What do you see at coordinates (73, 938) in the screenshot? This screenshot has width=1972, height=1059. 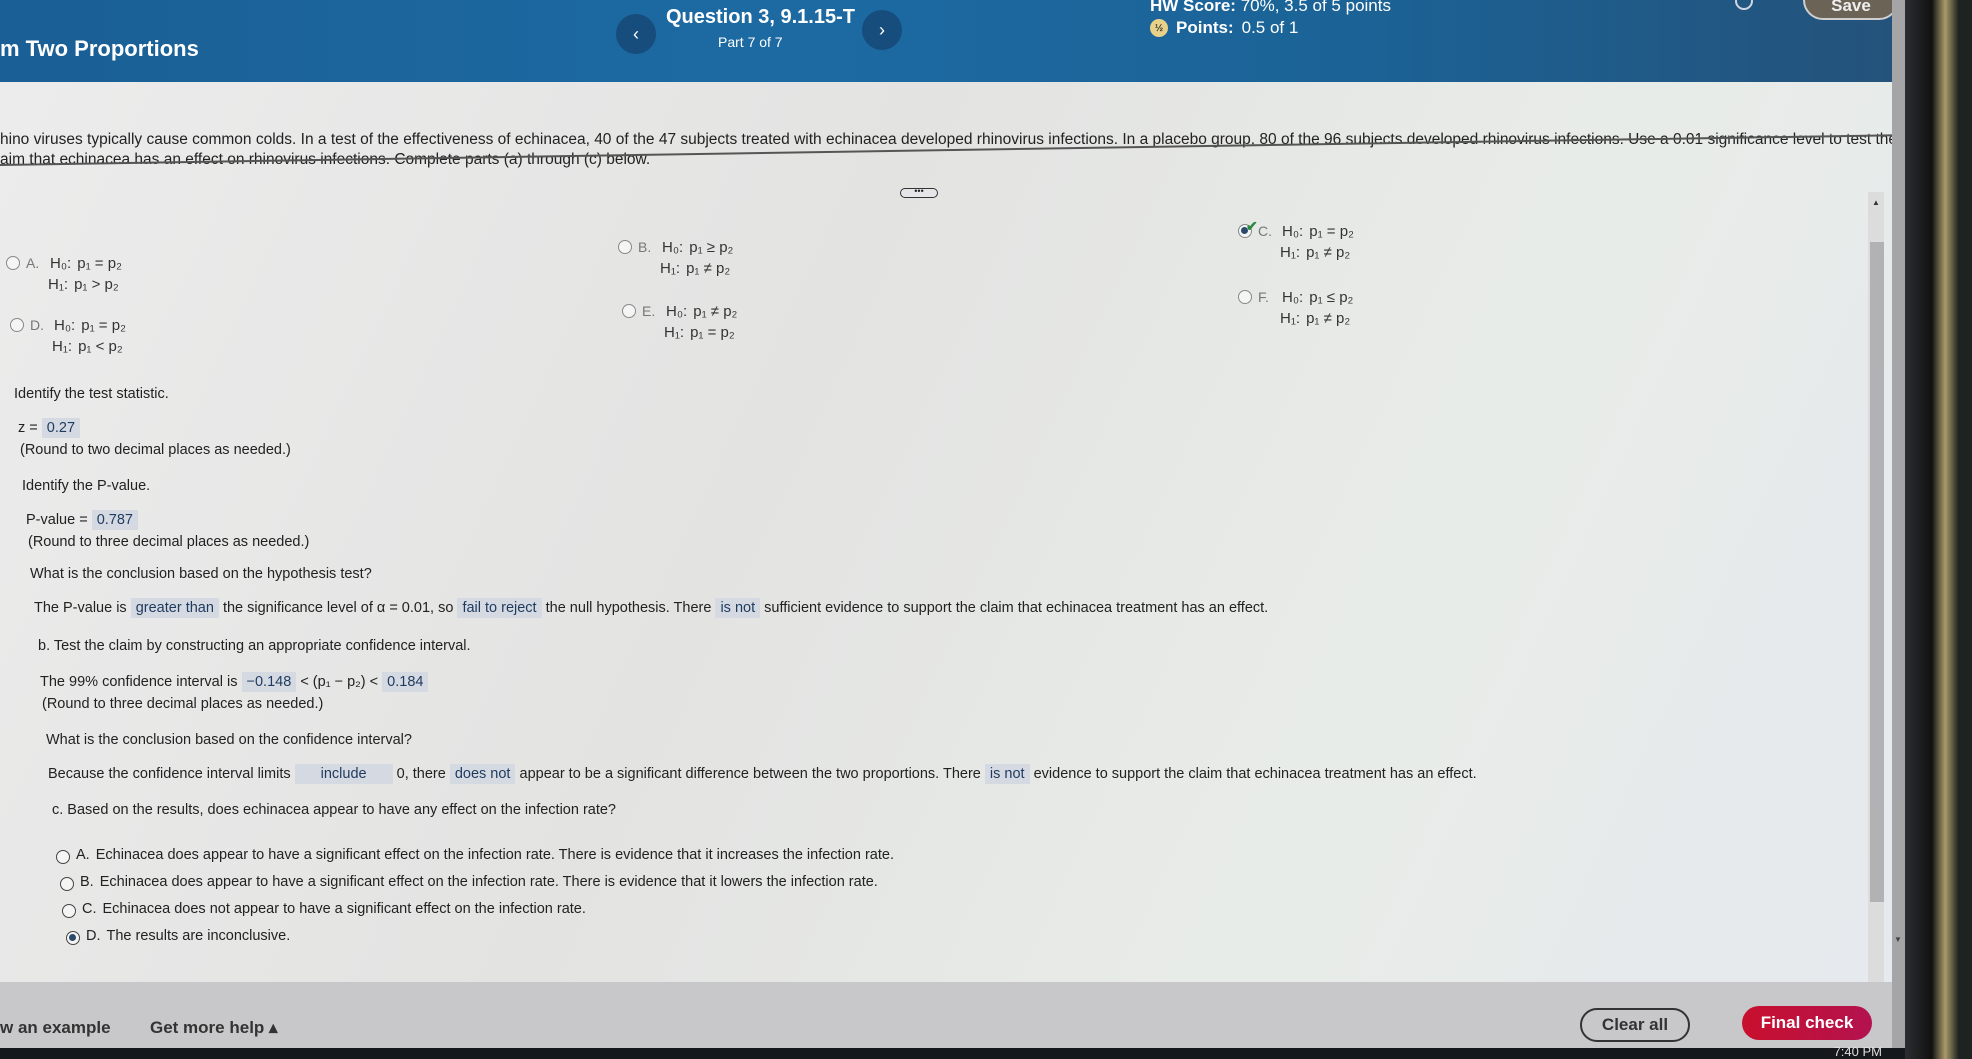 I see `radio-button-selected` at bounding box center [73, 938].